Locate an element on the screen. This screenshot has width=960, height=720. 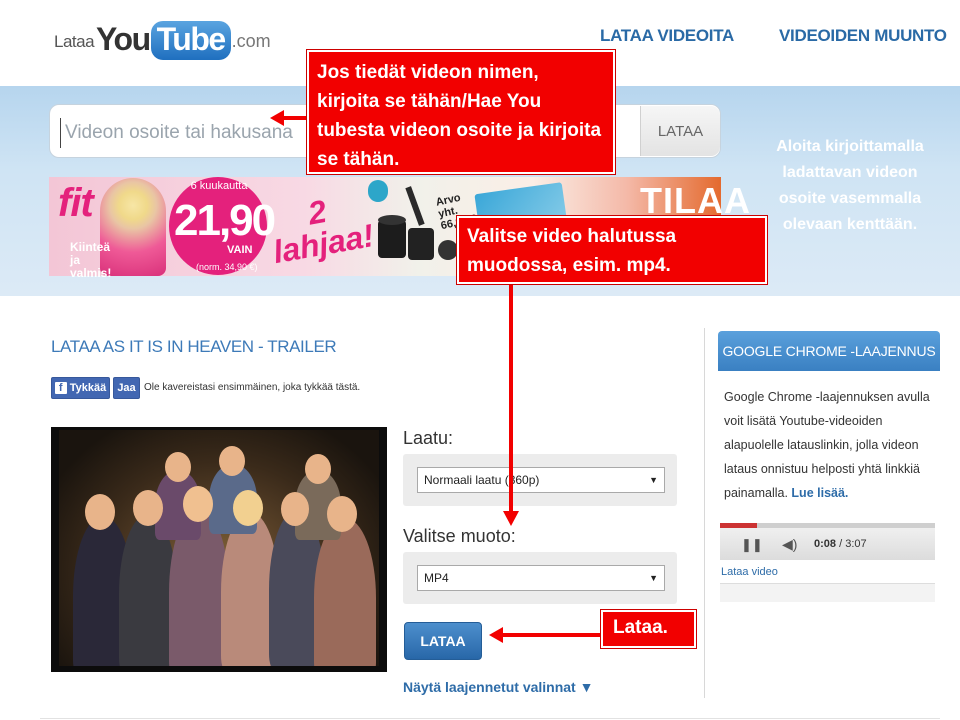
search-lataa-button: LATAA is located at coordinates (680, 131).